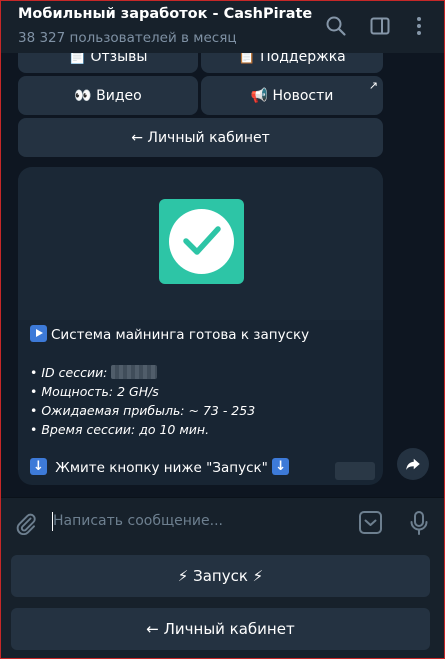 Image resolution: width=445 pixels, height=659 pixels. What do you see at coordinates (162, 468) in the screenshot?
I see `cta-text: Жмите кнопку ниже "Запуск"` at bounding box center [162, 468].